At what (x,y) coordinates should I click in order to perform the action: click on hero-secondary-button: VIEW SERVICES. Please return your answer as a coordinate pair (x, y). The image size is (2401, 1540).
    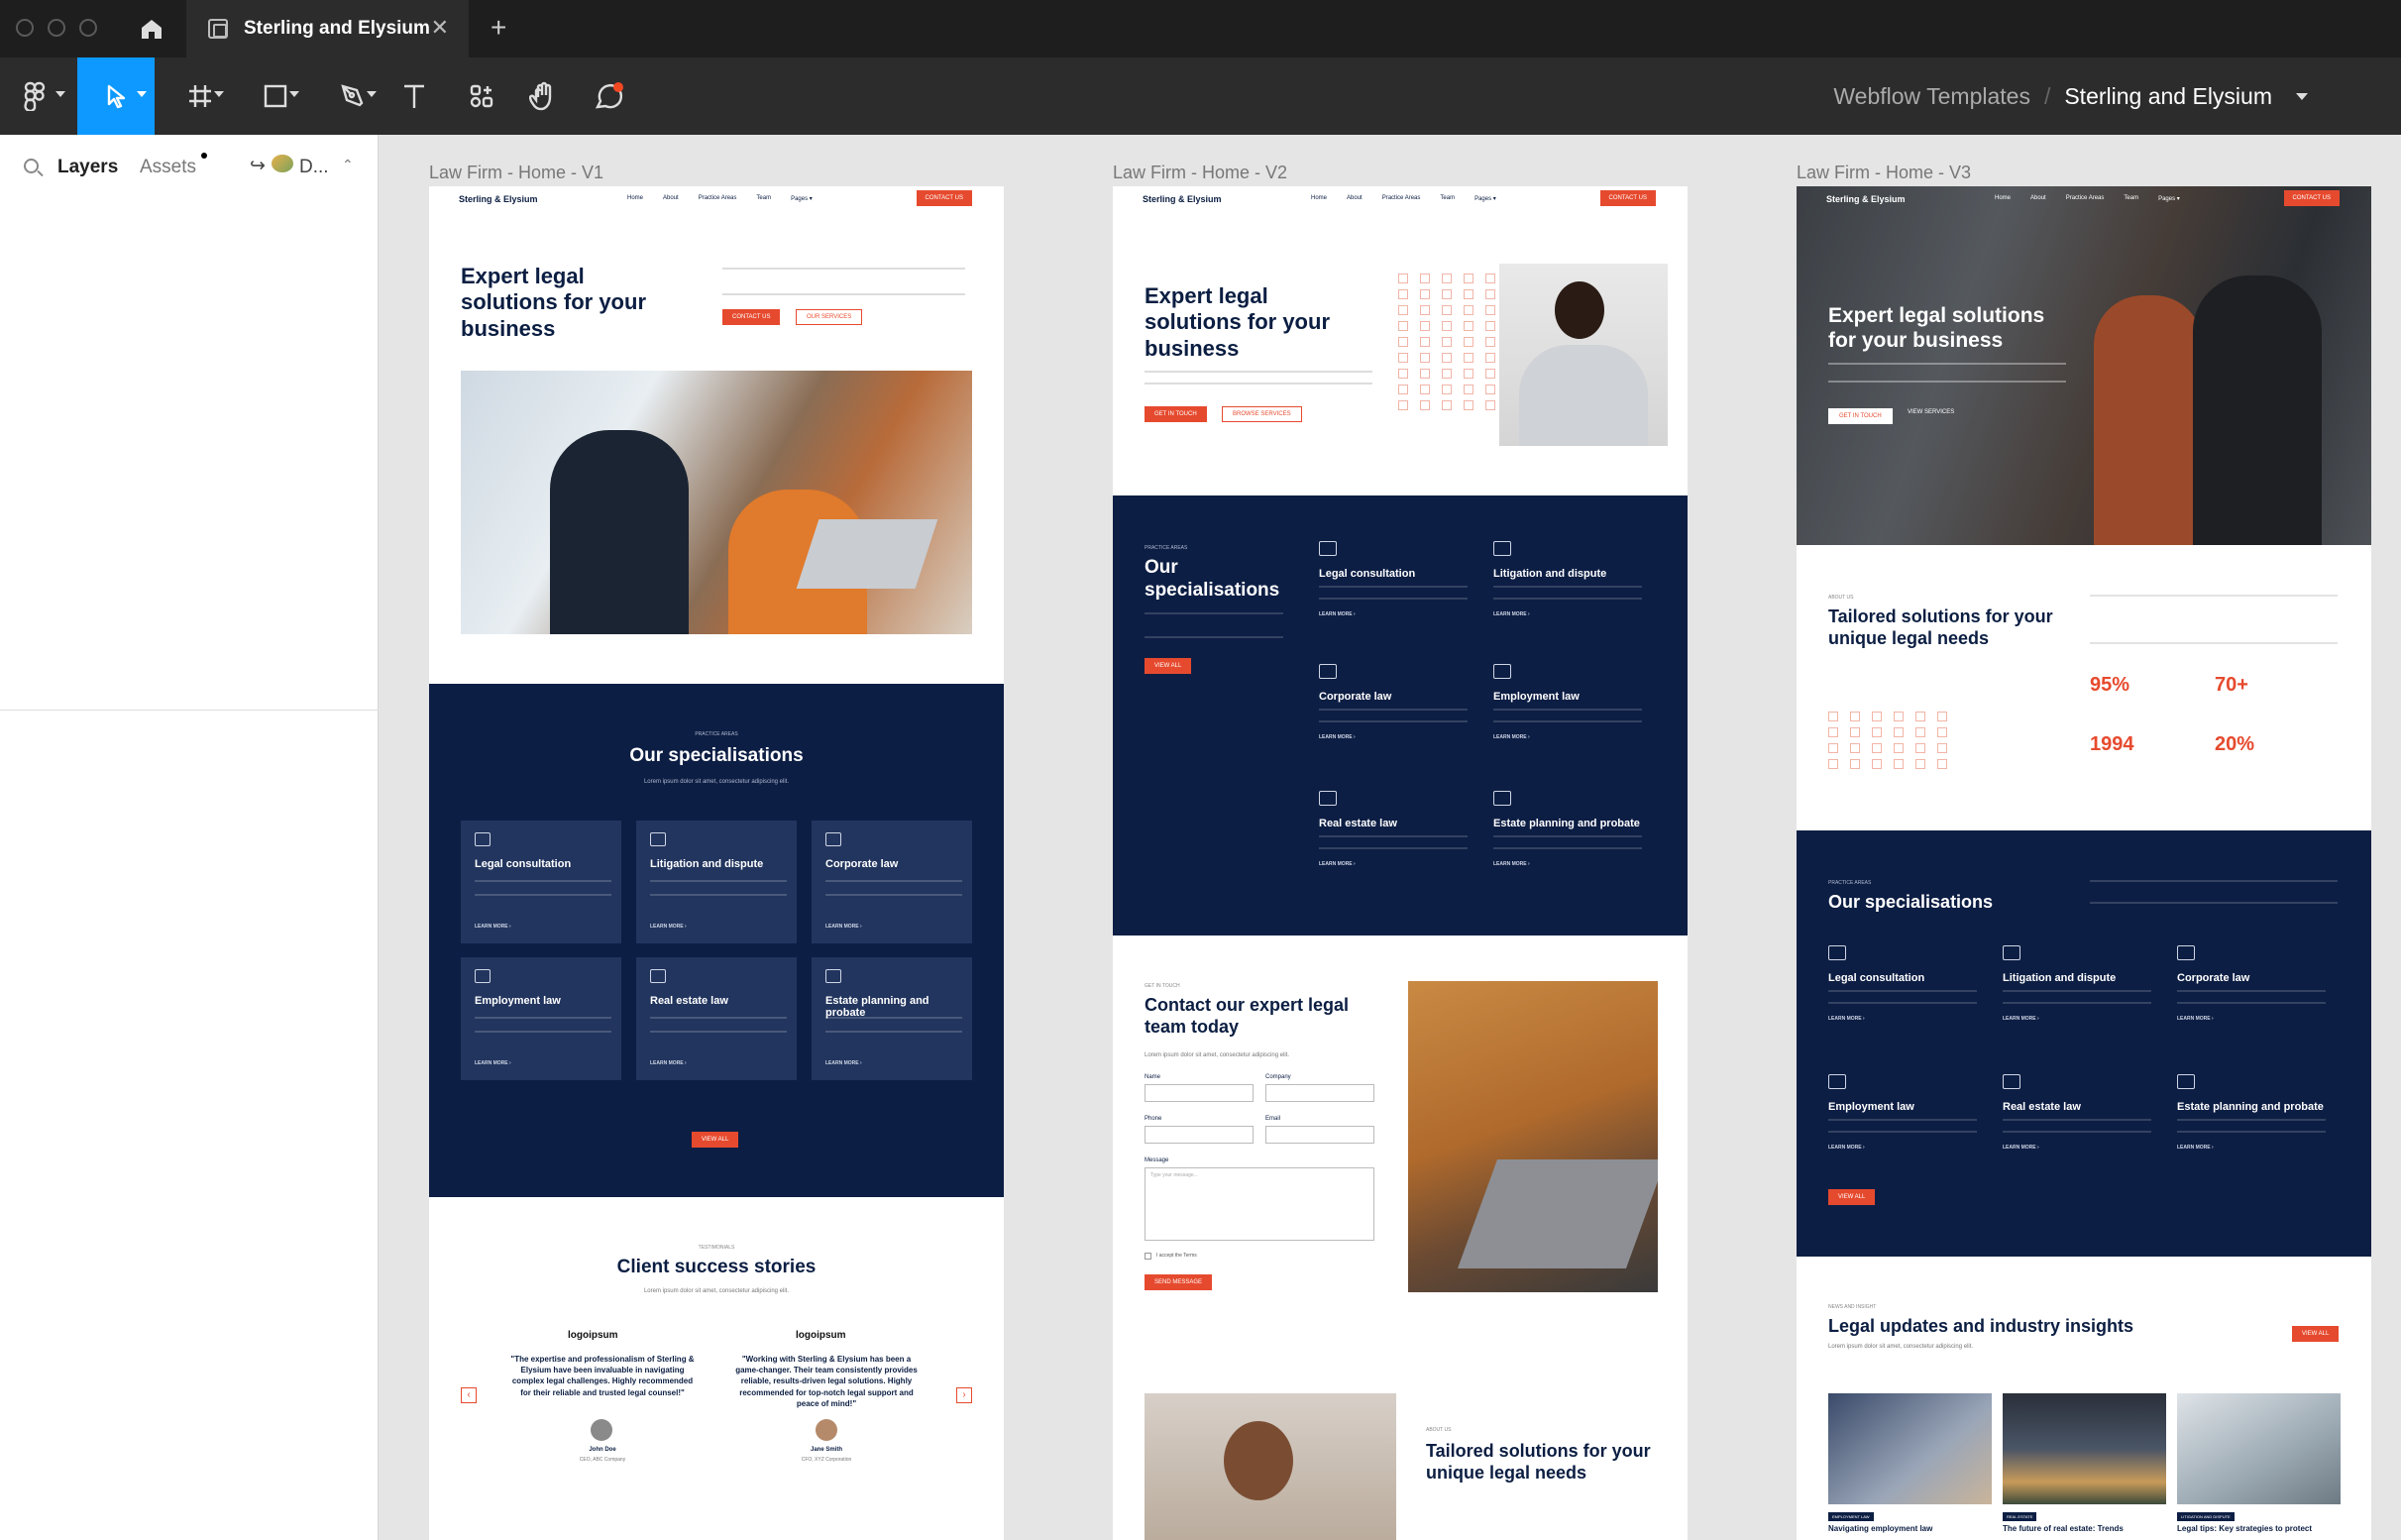
    Looking at the image, I should click on (1931, 412).